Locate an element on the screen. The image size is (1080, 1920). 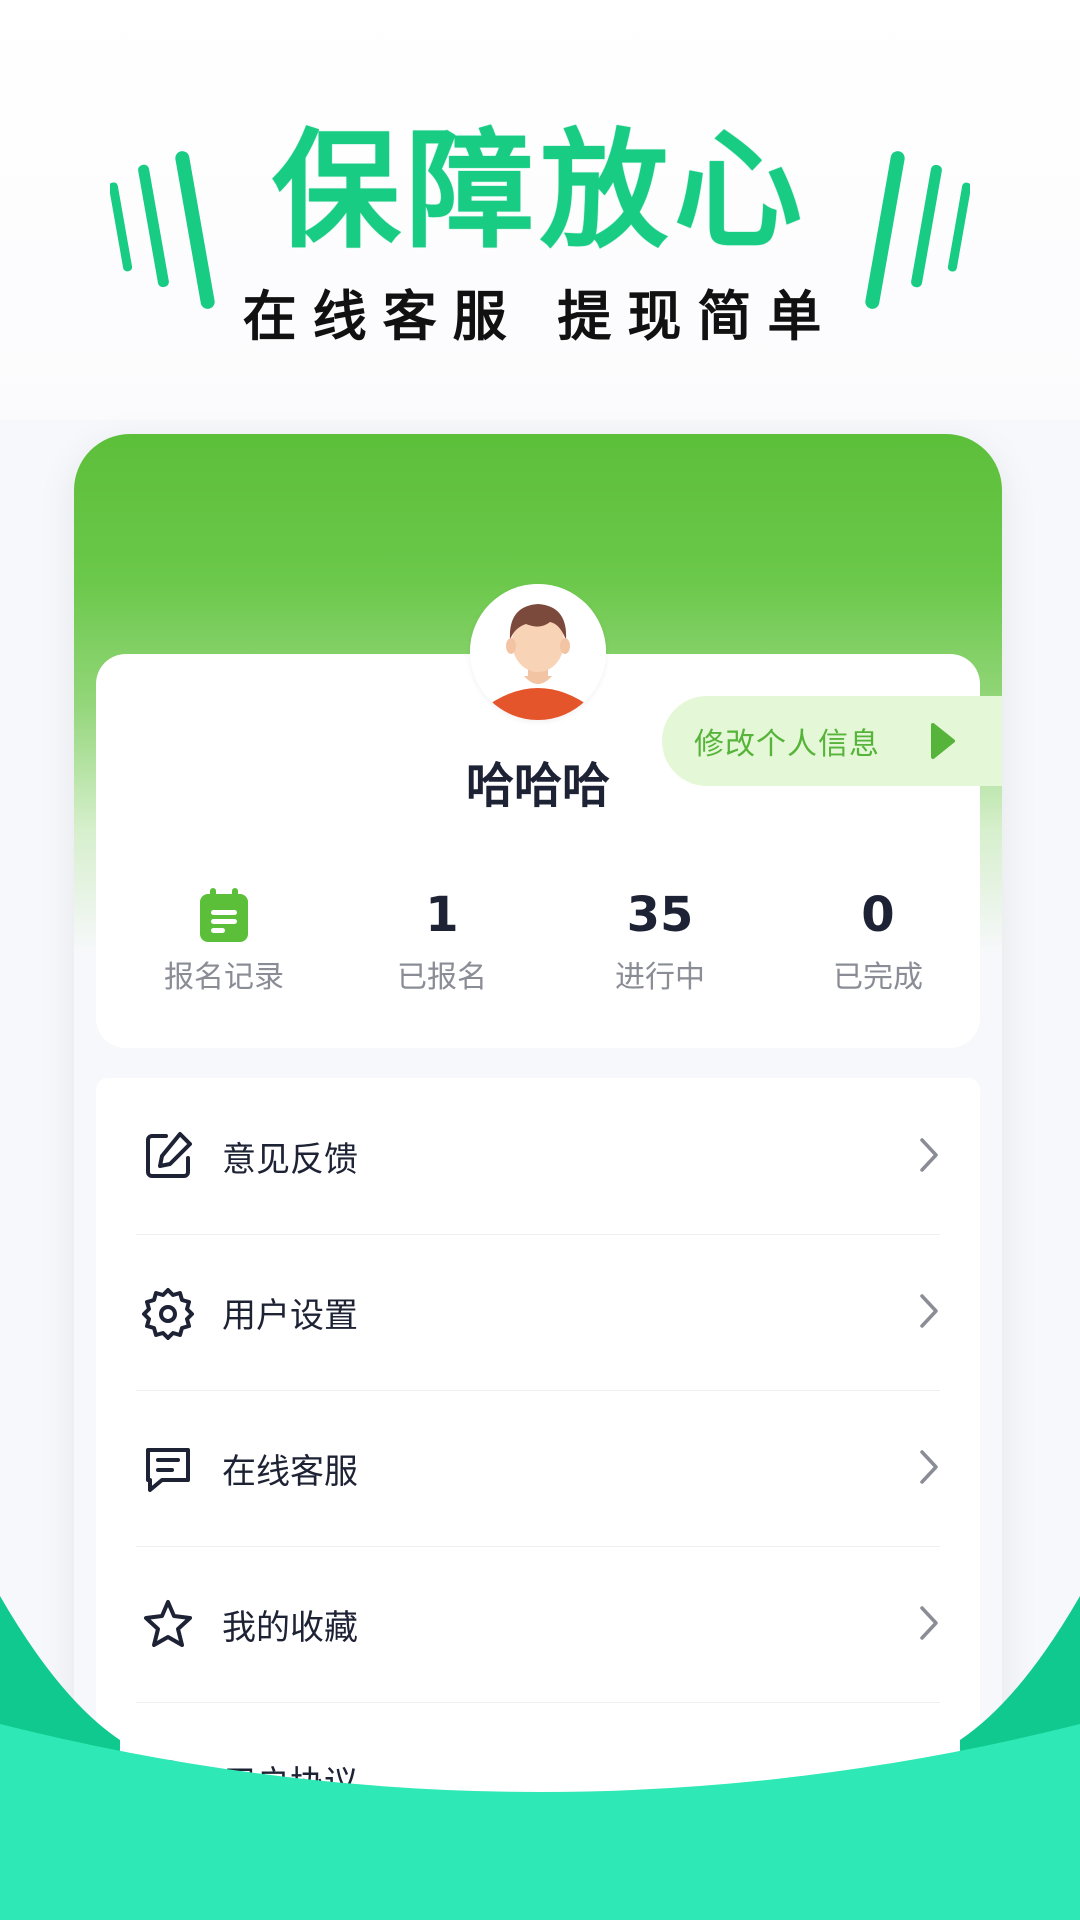
edit-profile-label: 修改个人信息 is located at coordinates (787, 744).